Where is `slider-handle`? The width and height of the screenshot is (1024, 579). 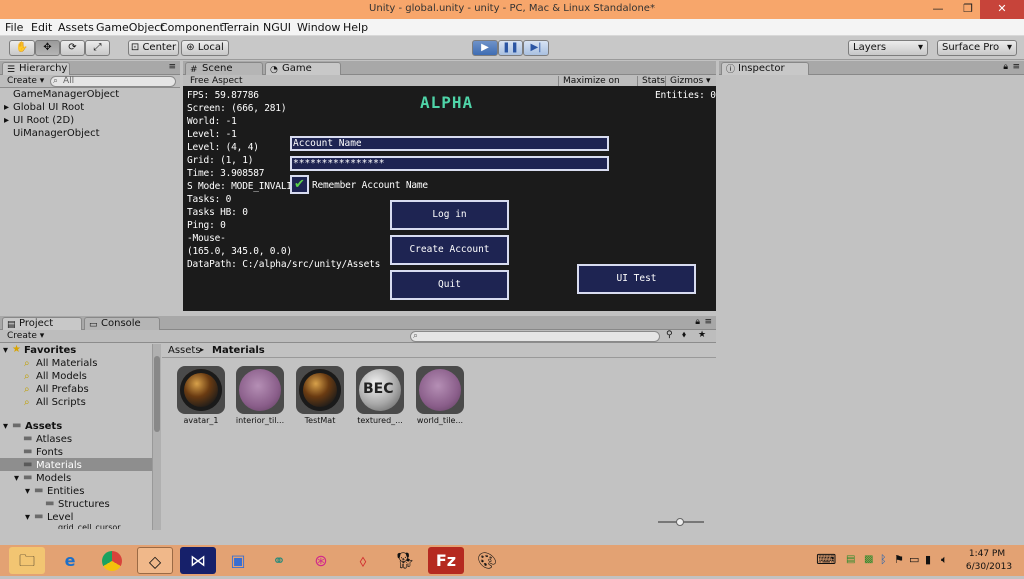
slider-handle is located at coordinates (680, 522).